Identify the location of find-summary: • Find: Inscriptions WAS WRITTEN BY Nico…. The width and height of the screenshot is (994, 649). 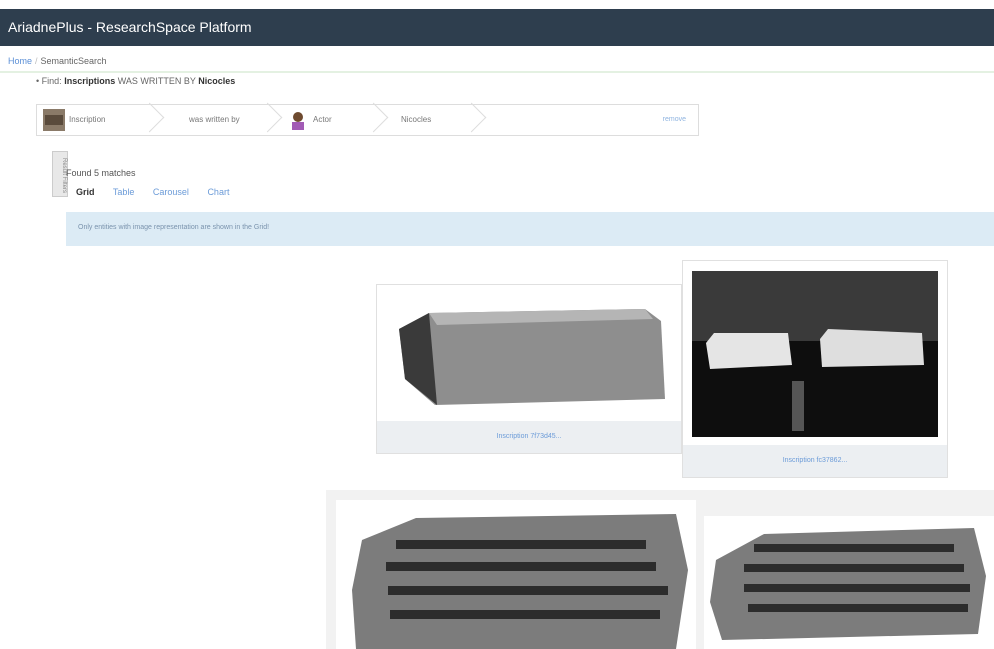
(135, 81).